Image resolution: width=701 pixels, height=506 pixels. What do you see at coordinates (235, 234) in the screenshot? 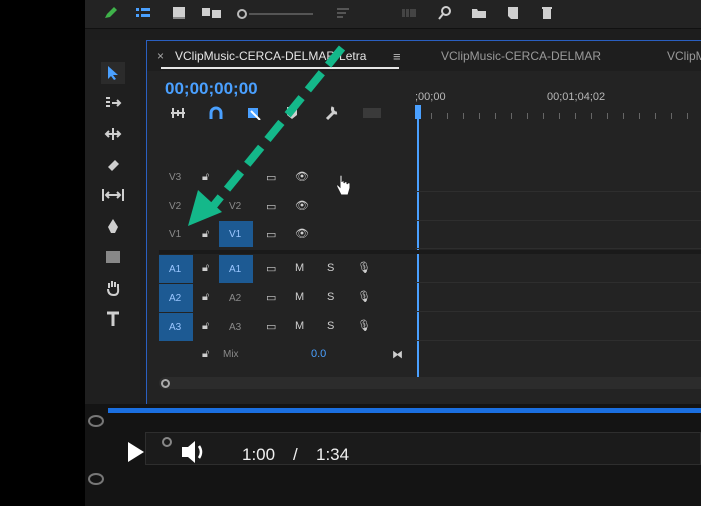
I see `target-label: V1` at bounding box center [235, 234].